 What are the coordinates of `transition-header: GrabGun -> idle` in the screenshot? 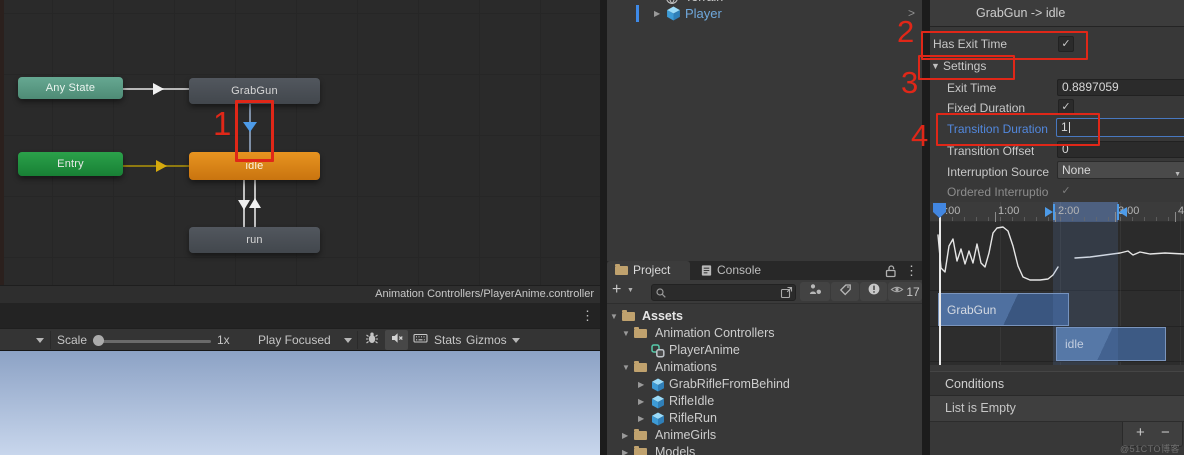 It's located at (1057, 13).